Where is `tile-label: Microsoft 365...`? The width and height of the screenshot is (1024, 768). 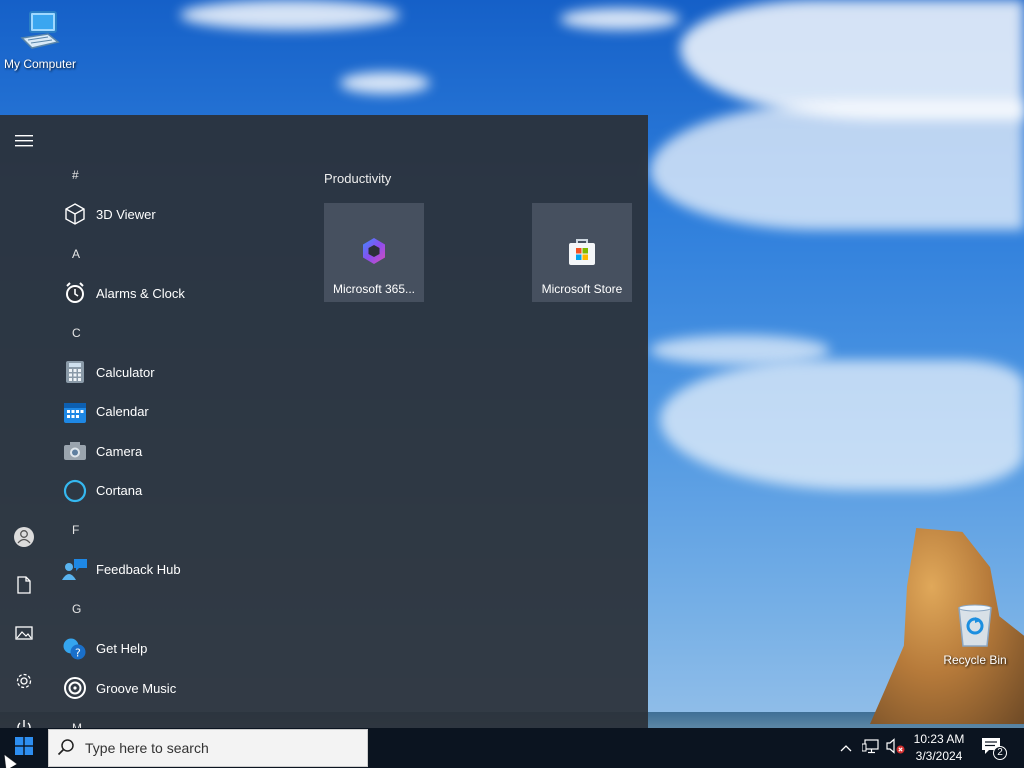
tile-label: Microsoft 365... is located at coordinates (374, 289).